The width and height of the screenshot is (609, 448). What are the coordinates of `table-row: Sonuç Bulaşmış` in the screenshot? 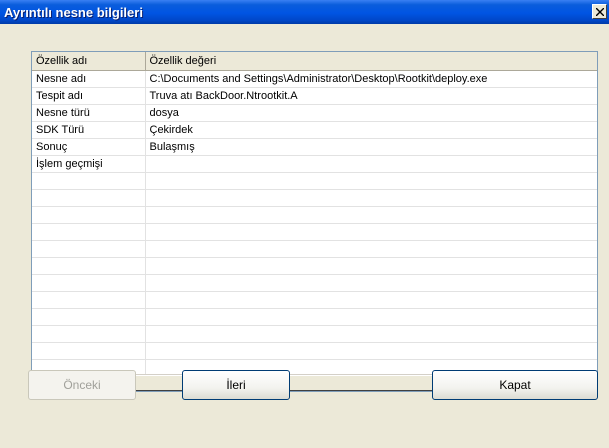 It's located at (314, 147).